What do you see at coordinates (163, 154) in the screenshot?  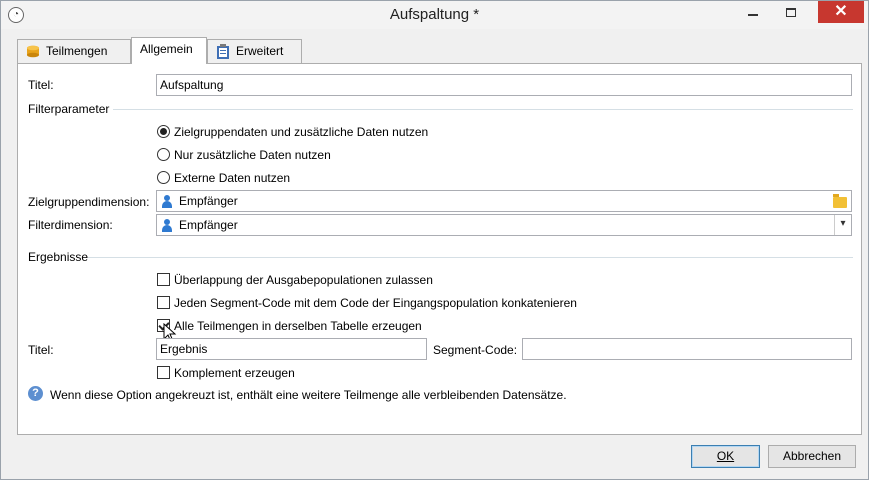 I see `radio-additional-only` at bounding box center [163, 154].